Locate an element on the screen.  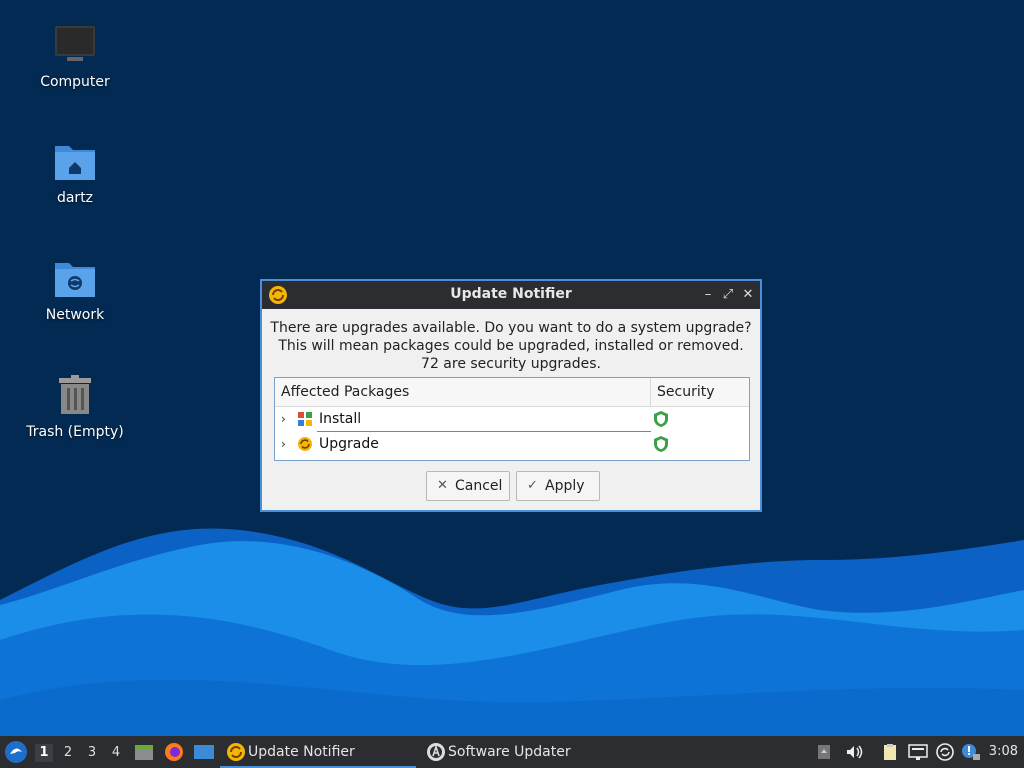
start-menu-button is located at coordinates (17, 752).